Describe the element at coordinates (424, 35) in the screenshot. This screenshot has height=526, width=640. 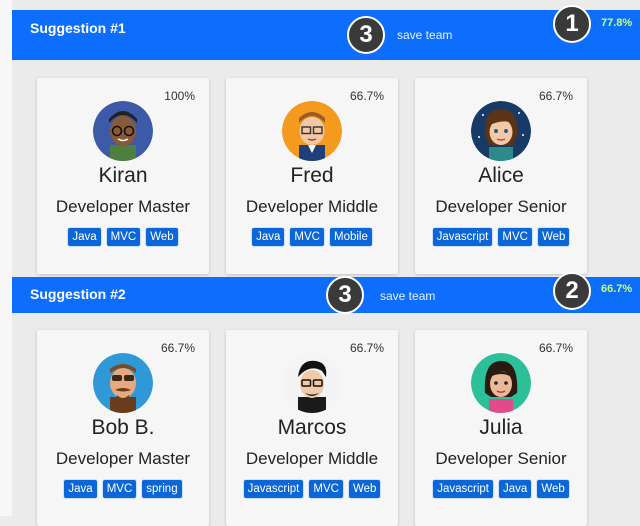
I see `suggestion-1-save-team-button: save team` at that location.